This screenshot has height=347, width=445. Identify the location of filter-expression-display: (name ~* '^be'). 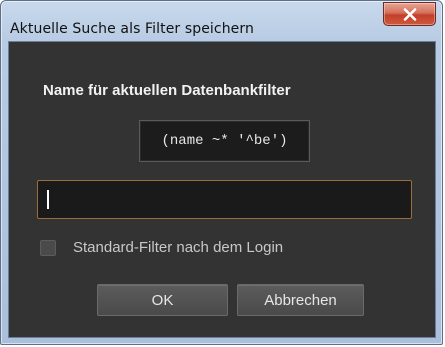
(224, 141).